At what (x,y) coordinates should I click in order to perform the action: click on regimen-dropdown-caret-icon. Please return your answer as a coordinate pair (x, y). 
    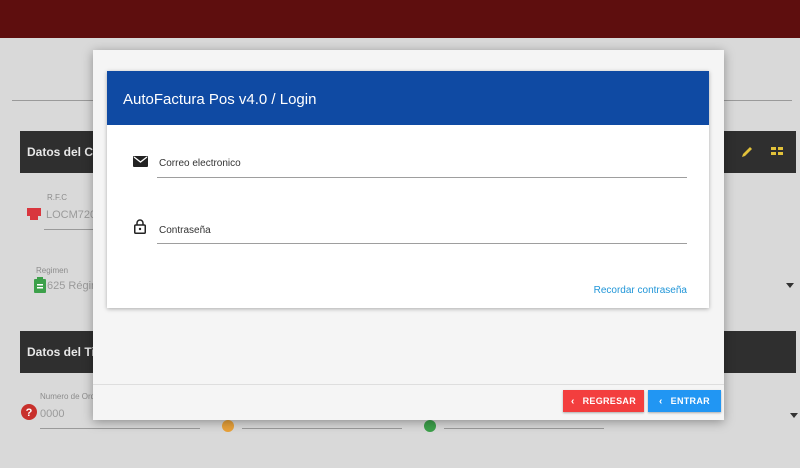
    Looking at the image, I should click on (790, 285).